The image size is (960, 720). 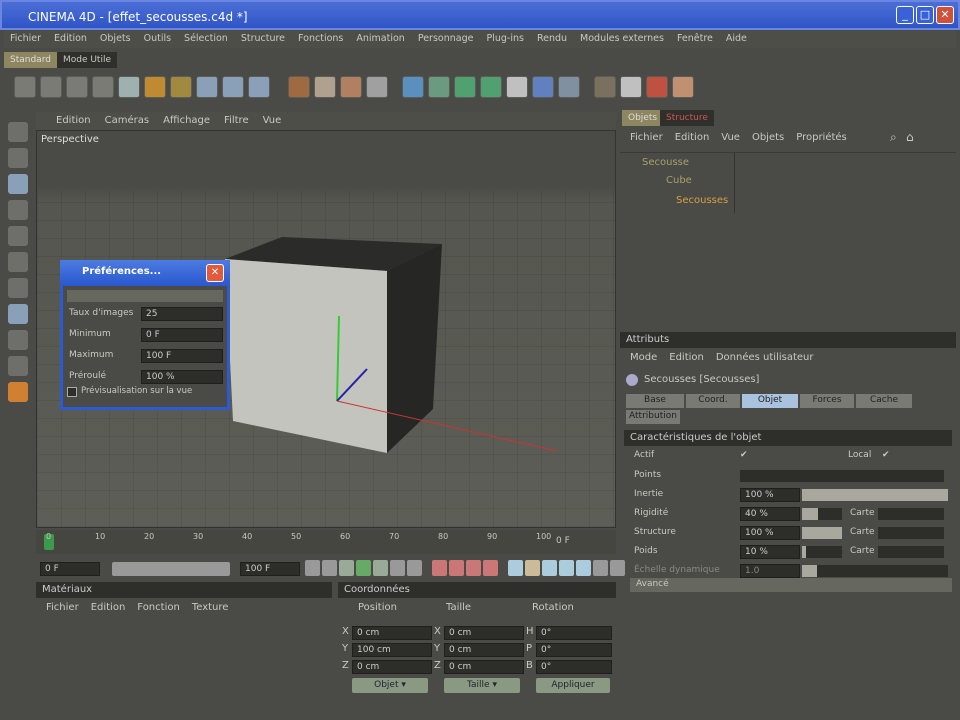 What do you see at coordinates (744, 455) in the screenshot?
I see `actif-checkbox: ✔` at bounding box center [744, 455].